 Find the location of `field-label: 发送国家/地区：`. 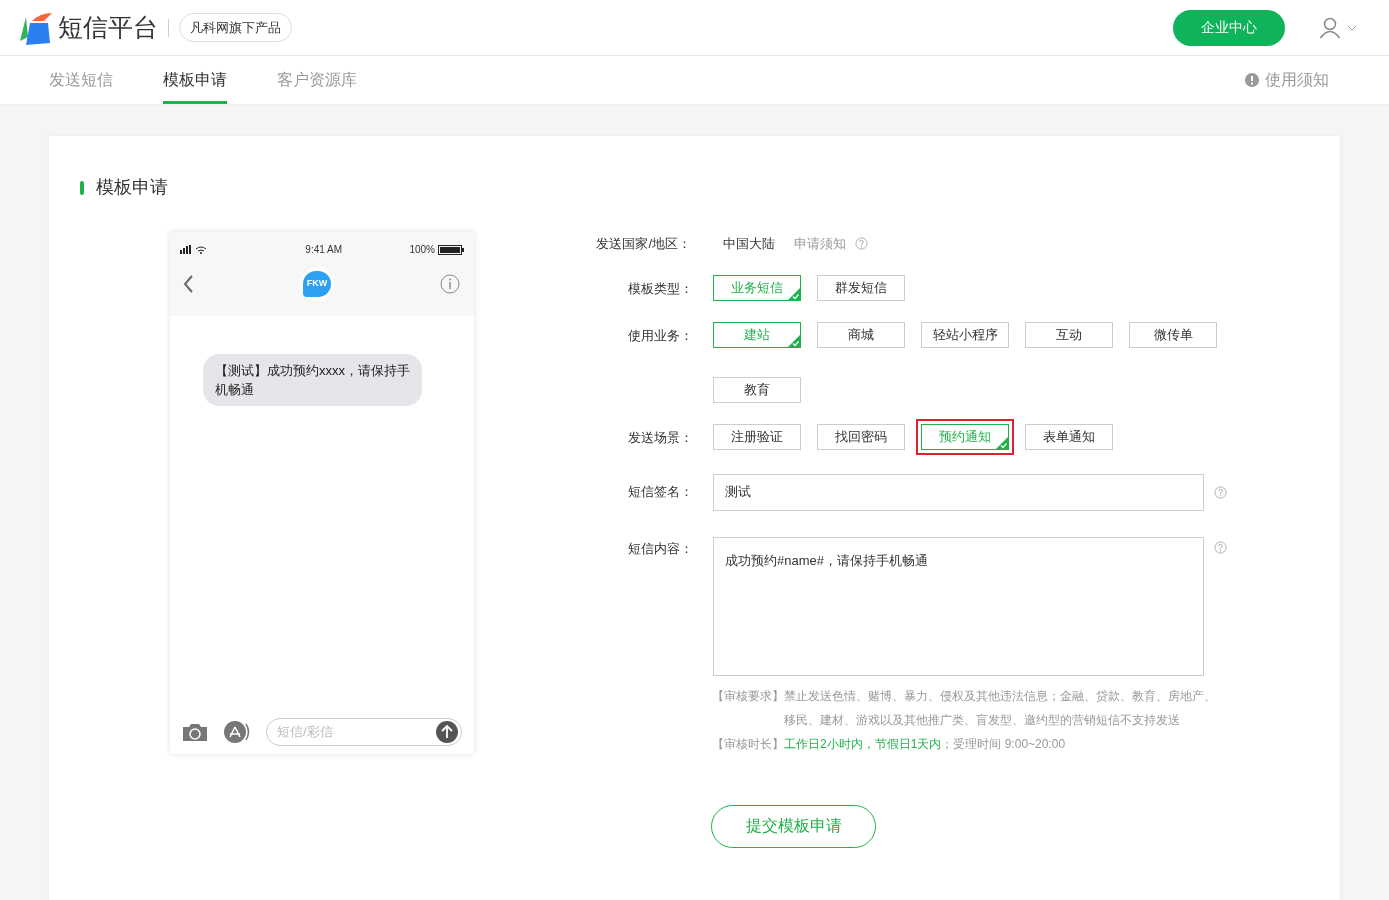

field-label: 发送国家/地区： is located at coordinates (643, 244).